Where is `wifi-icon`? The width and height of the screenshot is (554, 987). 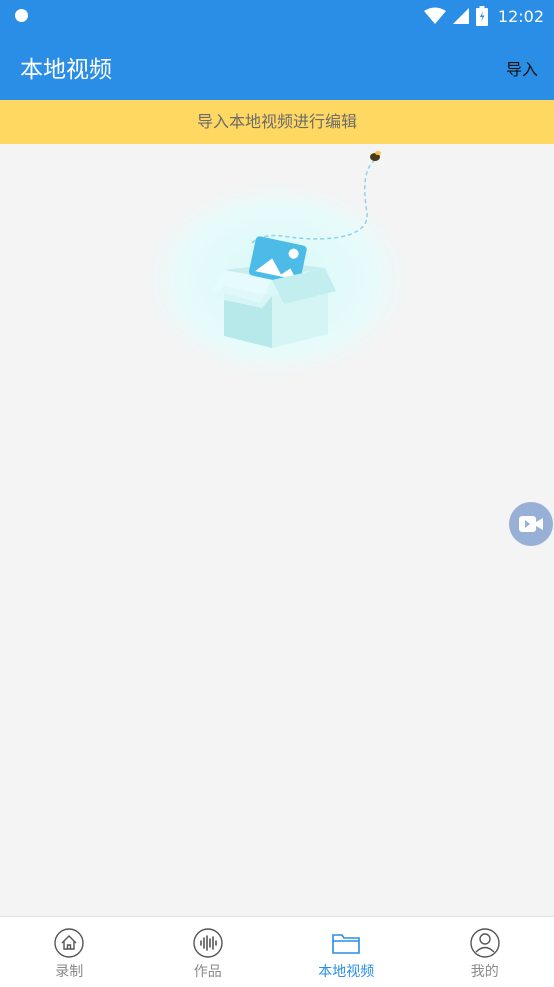 wifi-icon is located at coordinates (435, 16).